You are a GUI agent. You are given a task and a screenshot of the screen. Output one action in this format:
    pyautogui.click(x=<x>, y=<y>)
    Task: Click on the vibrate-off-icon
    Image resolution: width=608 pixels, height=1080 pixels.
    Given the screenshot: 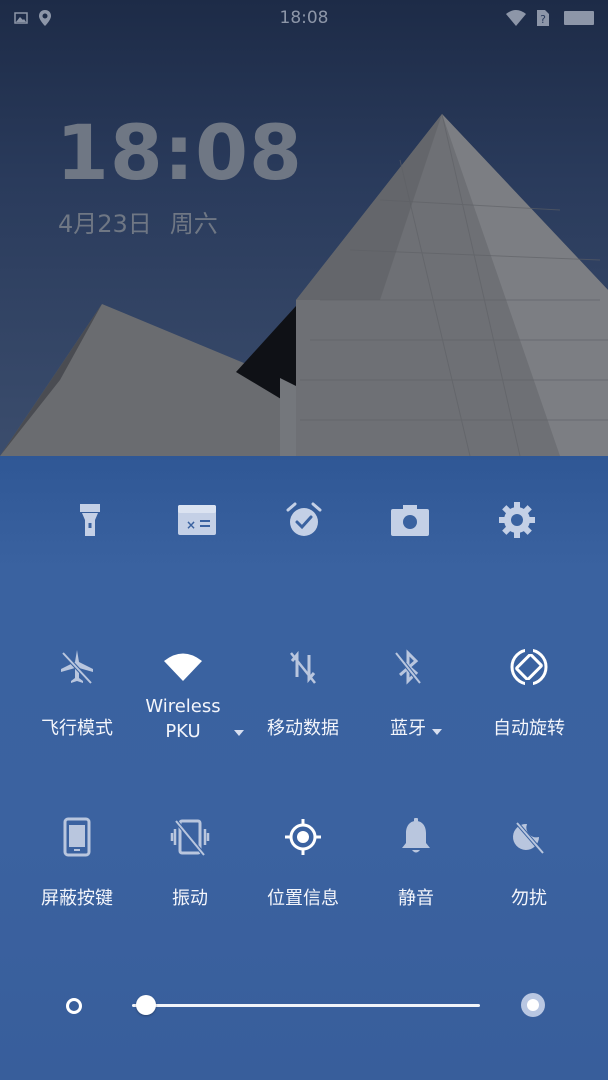 What is the action you would take?
    pyautogui.click(x=190, y=838)
    